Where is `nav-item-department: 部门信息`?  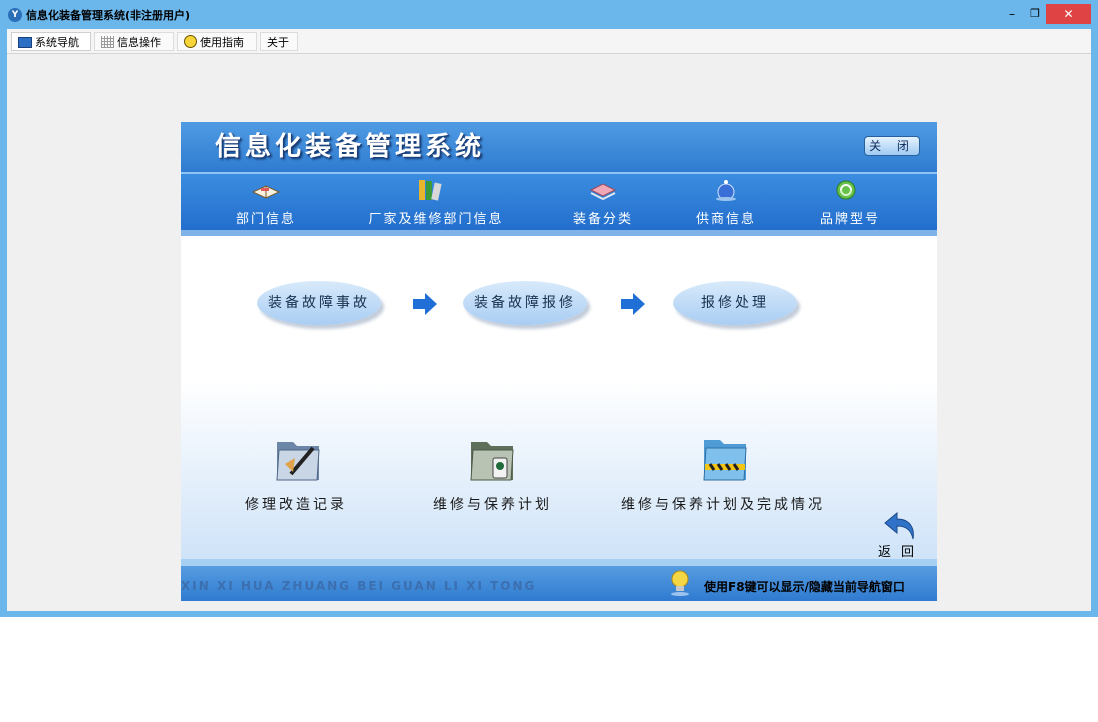 nav-item-department: 部门信息 is located at coordinates (266, 202).